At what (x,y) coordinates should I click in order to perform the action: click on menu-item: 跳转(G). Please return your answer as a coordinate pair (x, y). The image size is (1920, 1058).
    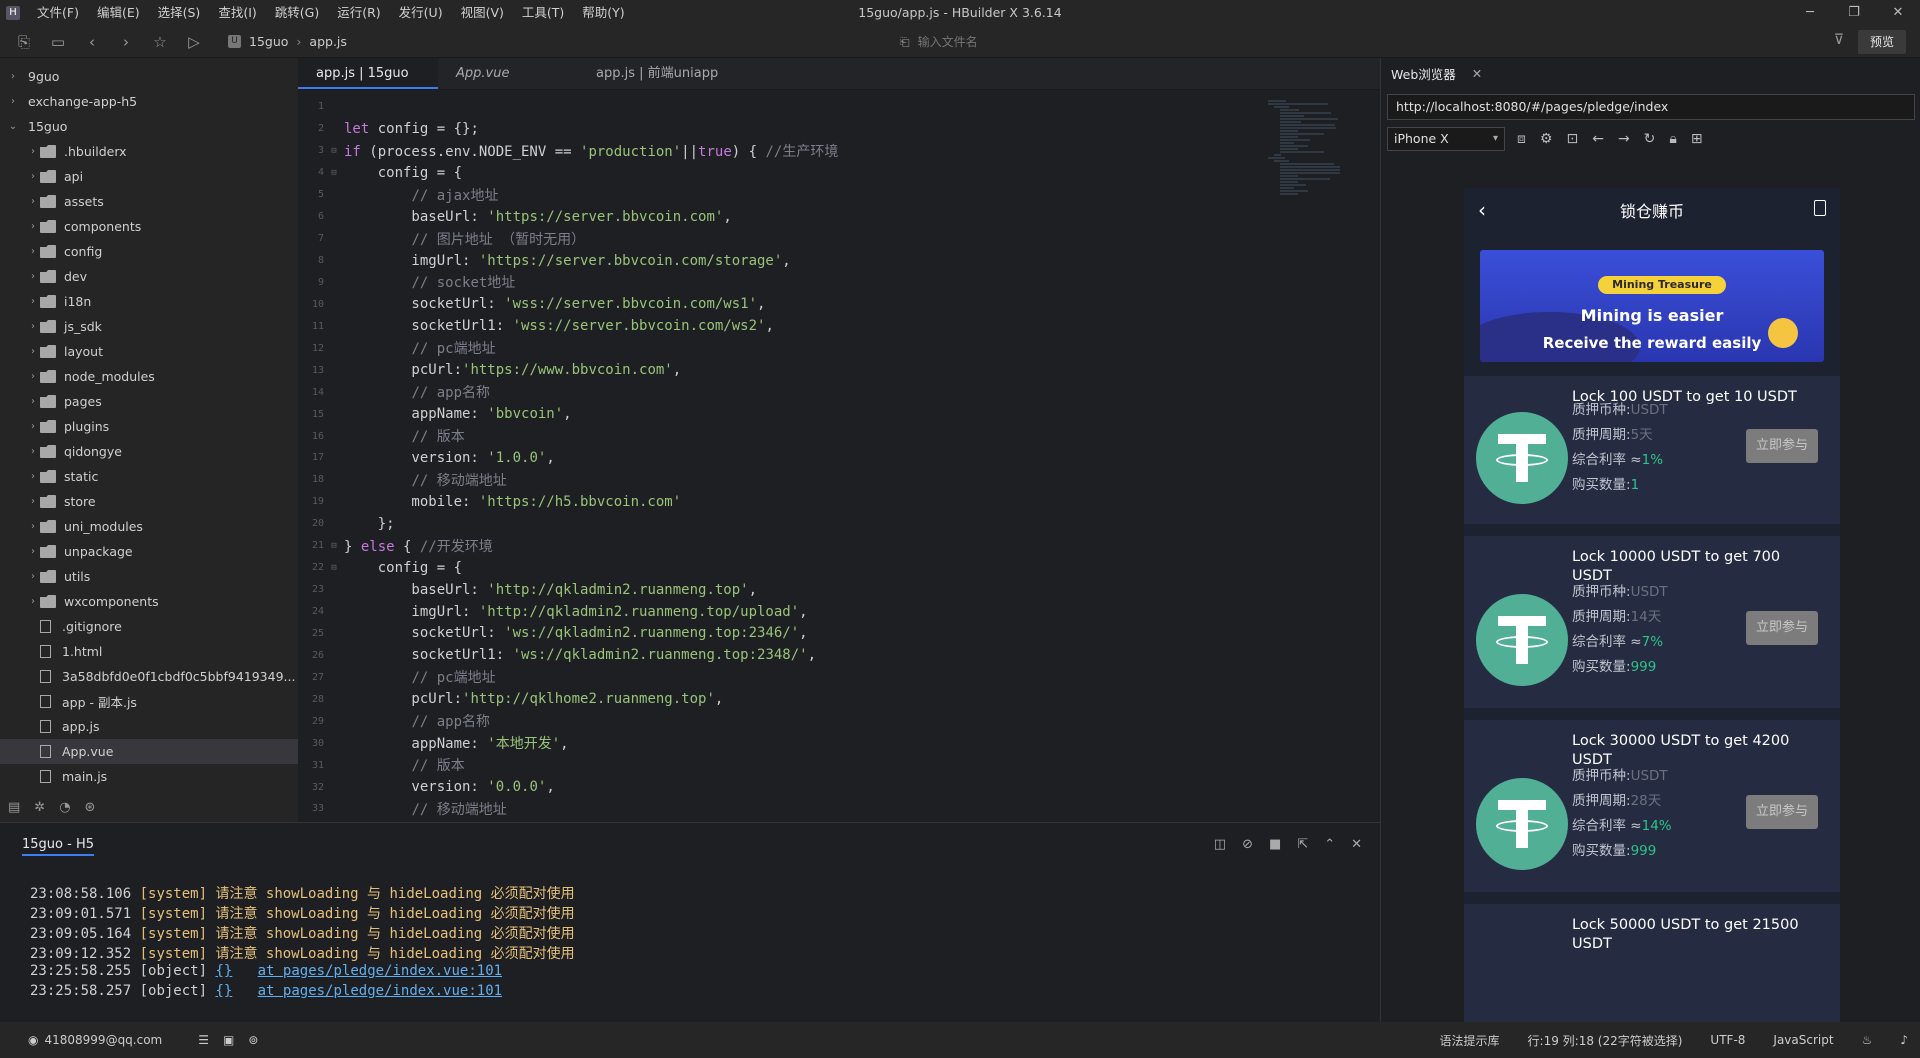
    Looking at the image, I should click on (297, 13).